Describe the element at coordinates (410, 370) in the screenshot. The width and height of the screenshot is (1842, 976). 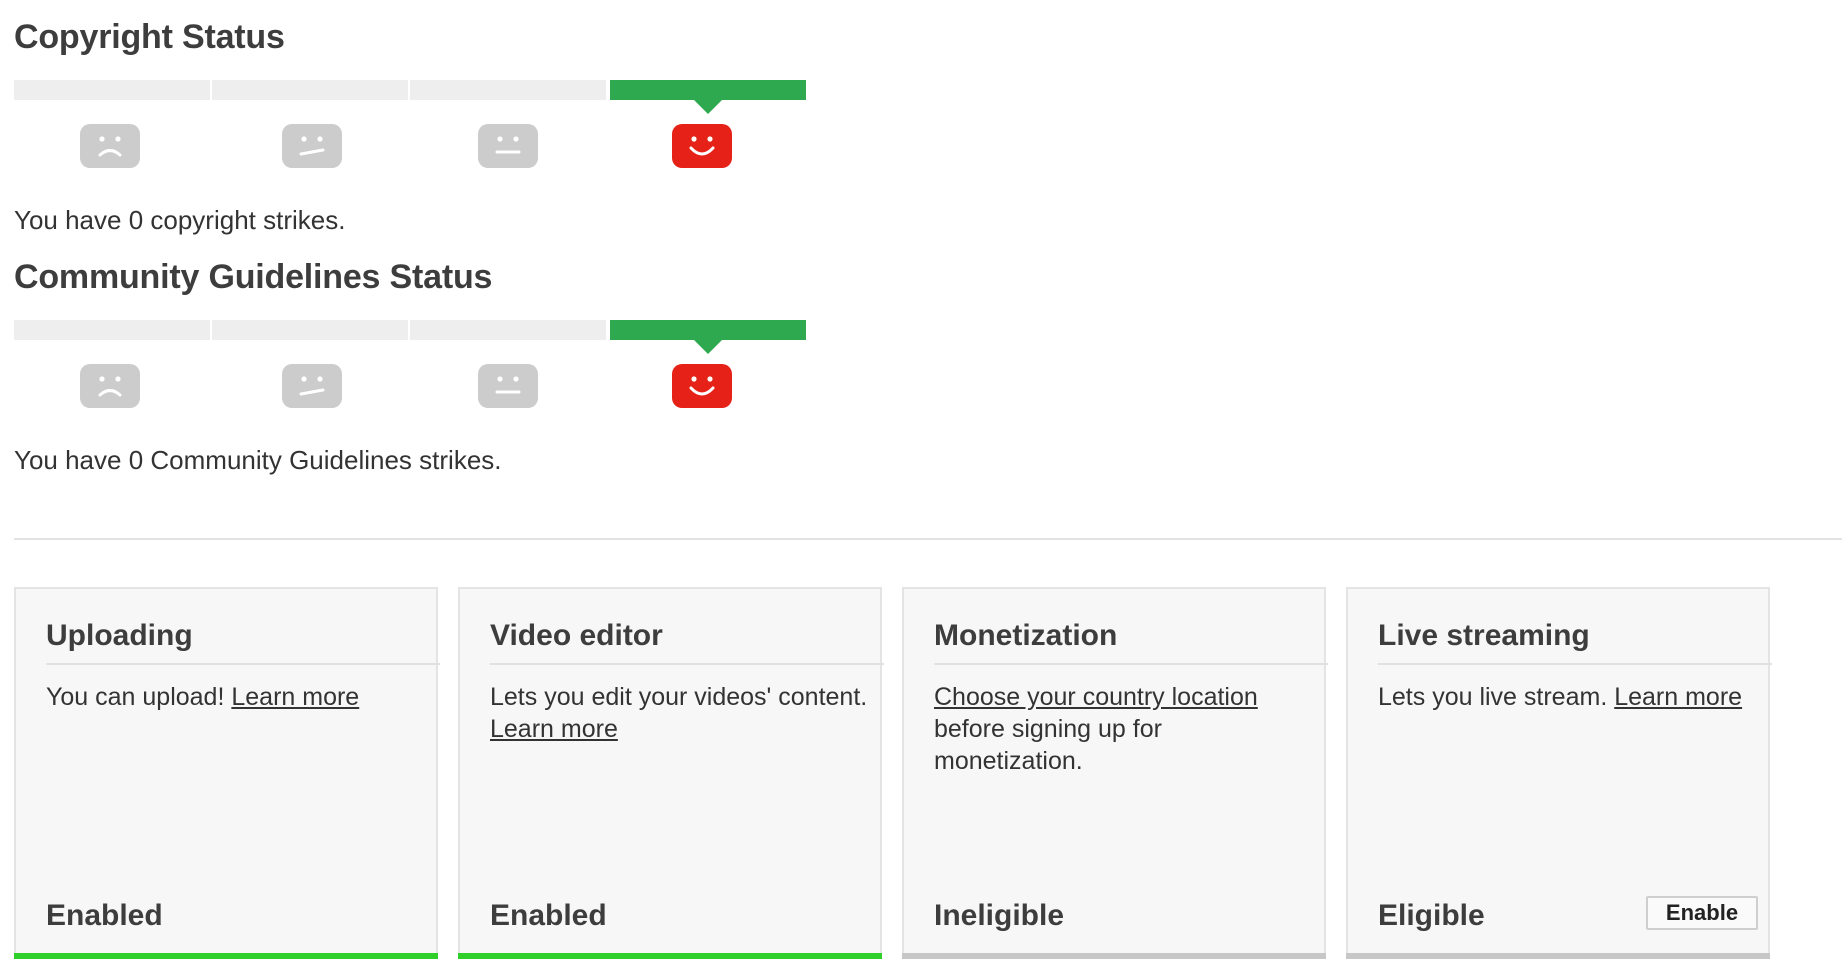
I see `community-strike-meter` at that location.